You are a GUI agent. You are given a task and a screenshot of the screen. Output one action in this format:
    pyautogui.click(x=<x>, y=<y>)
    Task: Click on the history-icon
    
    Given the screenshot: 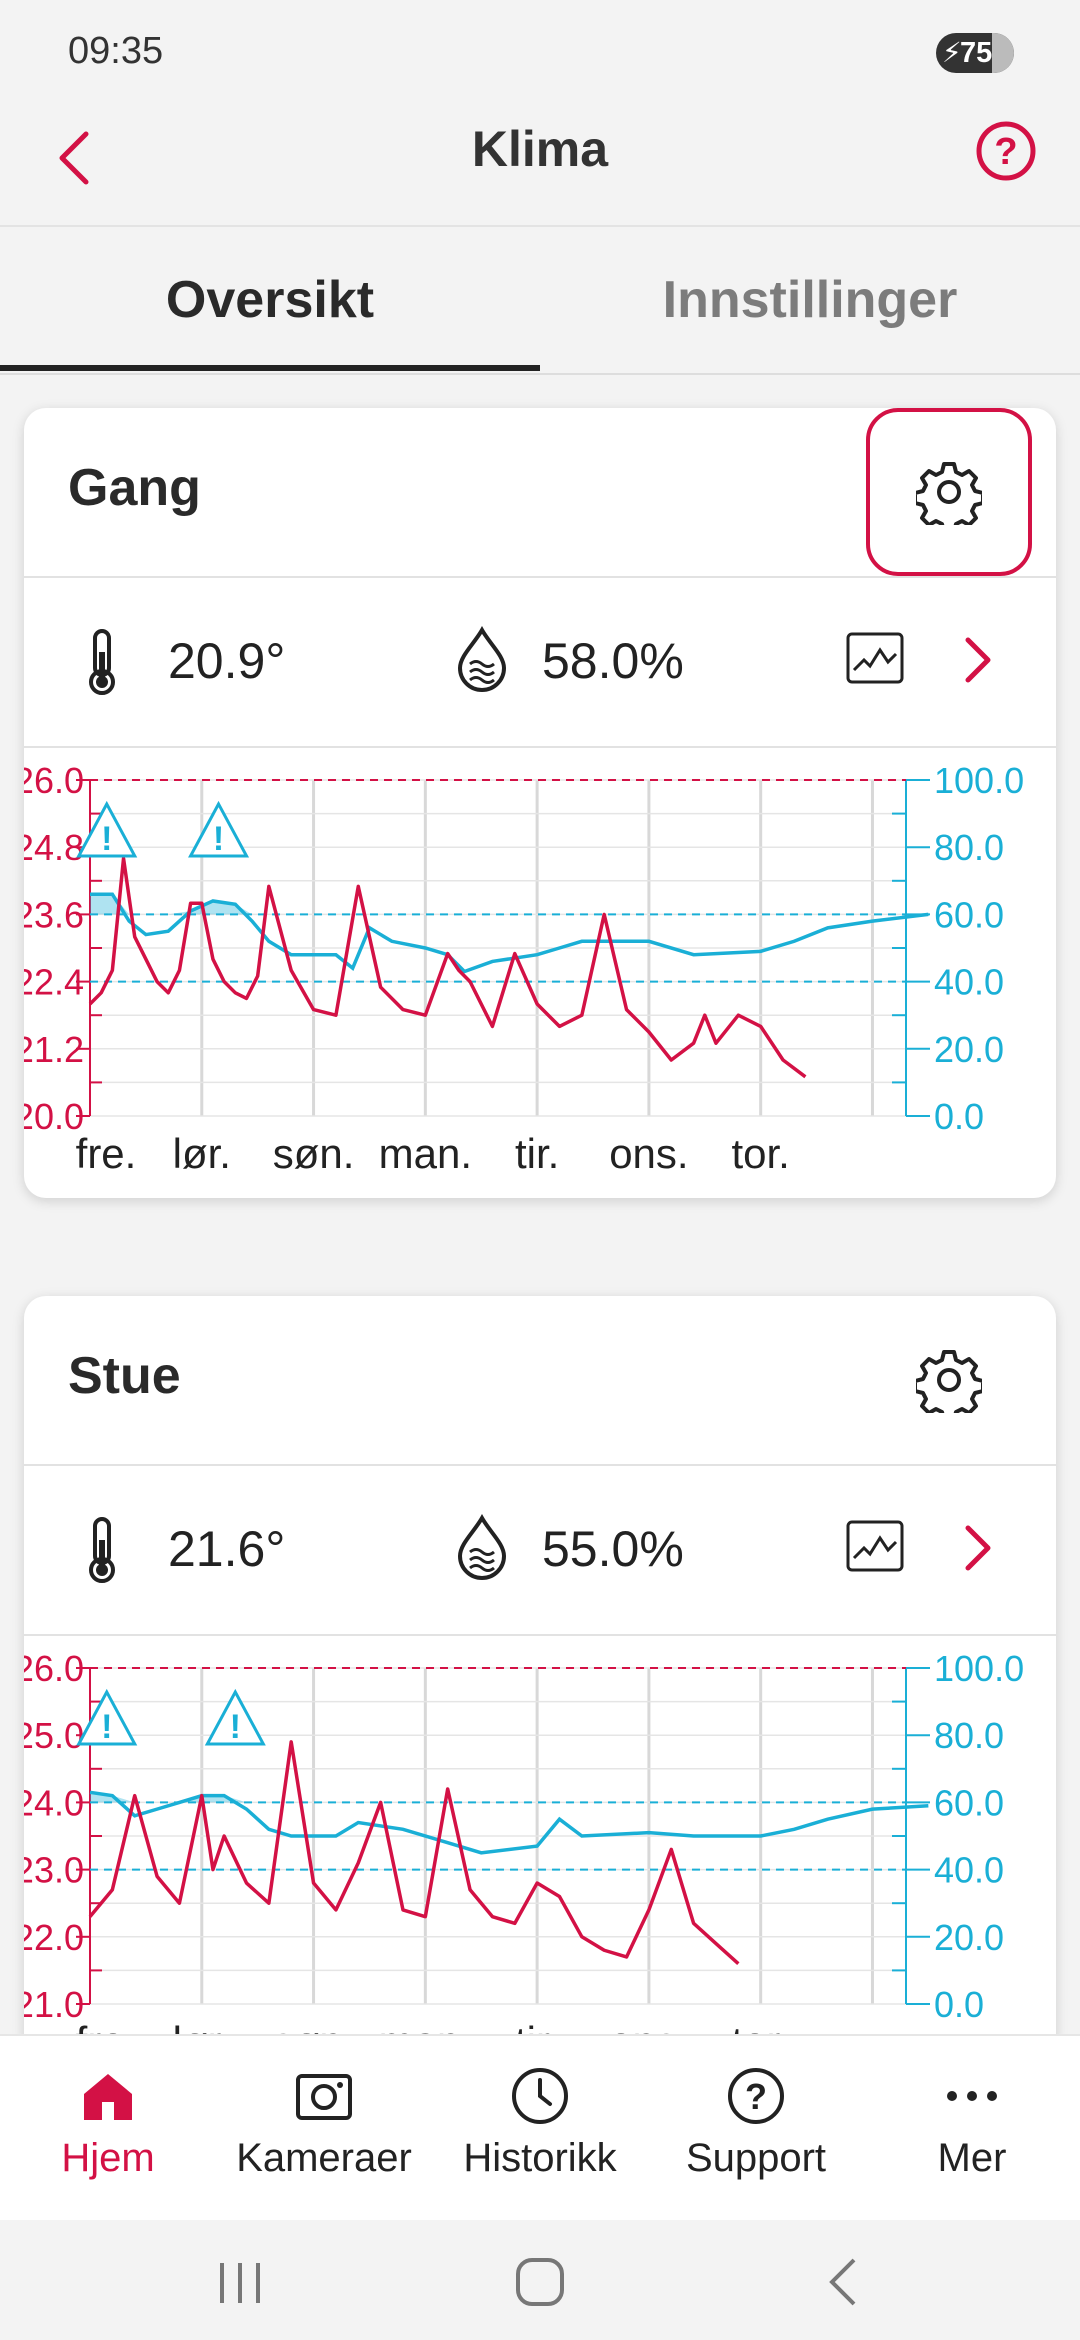 What is the action you would take?
    pyautogui.click(x=540, y=2096)
    